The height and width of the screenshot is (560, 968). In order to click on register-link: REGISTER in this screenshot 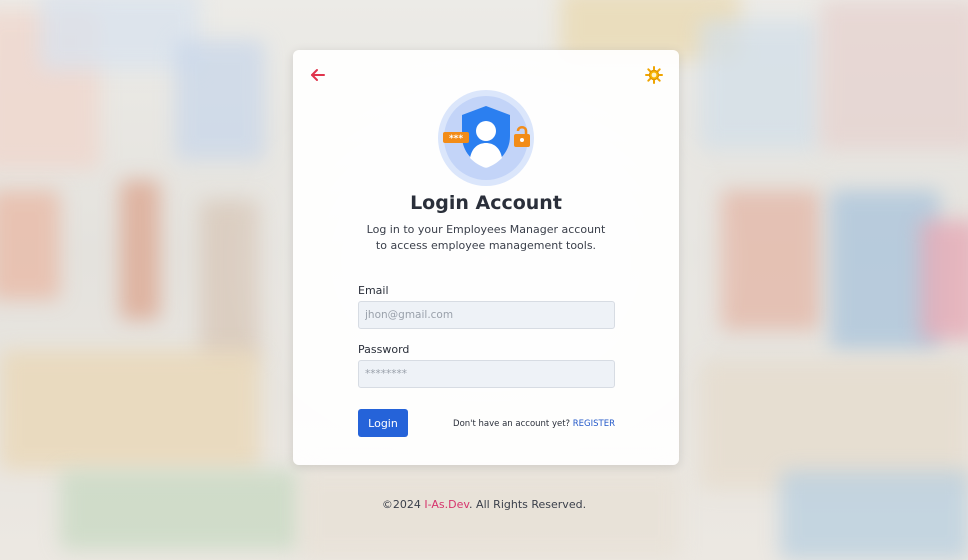, I will do `click(594, 424)`.